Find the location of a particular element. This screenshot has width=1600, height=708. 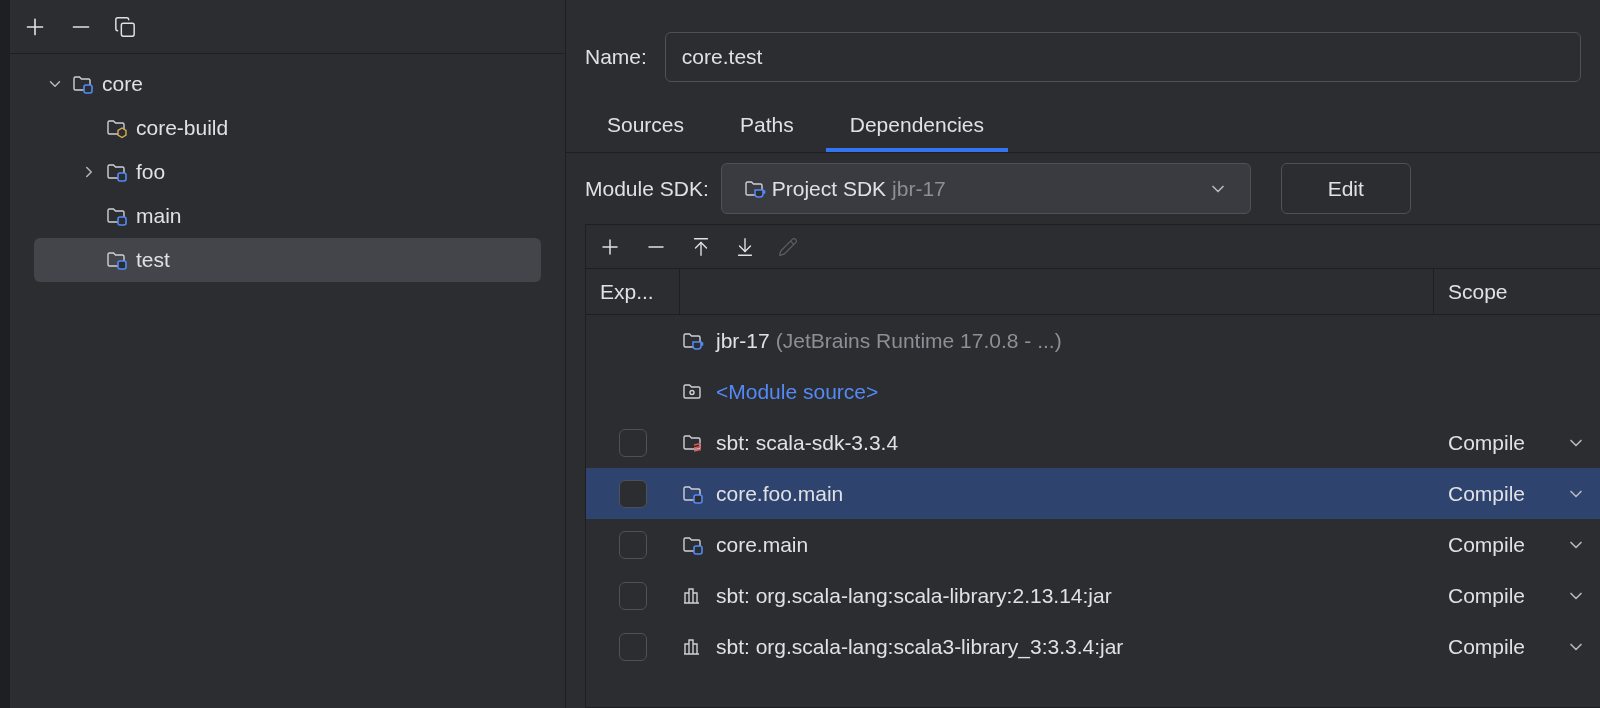

tree-item: foo is located at coordinates (287, 172).